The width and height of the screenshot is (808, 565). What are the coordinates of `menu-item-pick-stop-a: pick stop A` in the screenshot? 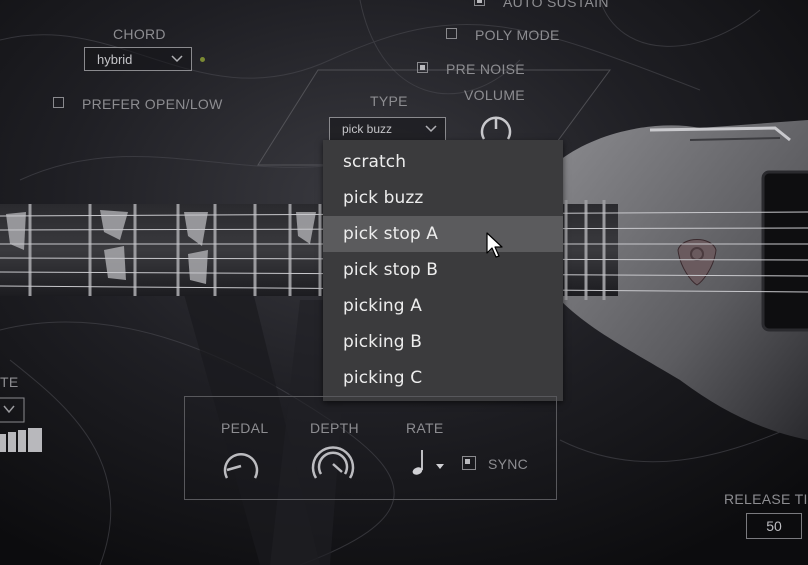 It's located at (443, 234).